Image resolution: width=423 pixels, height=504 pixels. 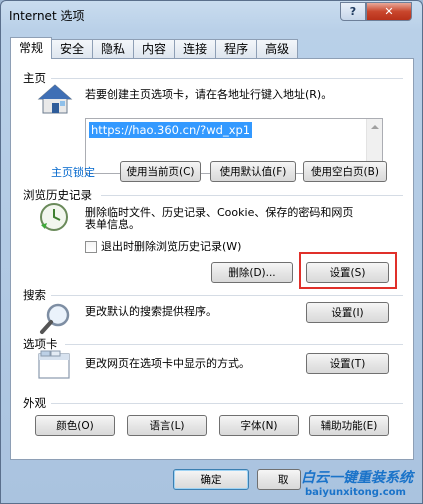 I want to click on house-icon, so click(x=55, y=99).